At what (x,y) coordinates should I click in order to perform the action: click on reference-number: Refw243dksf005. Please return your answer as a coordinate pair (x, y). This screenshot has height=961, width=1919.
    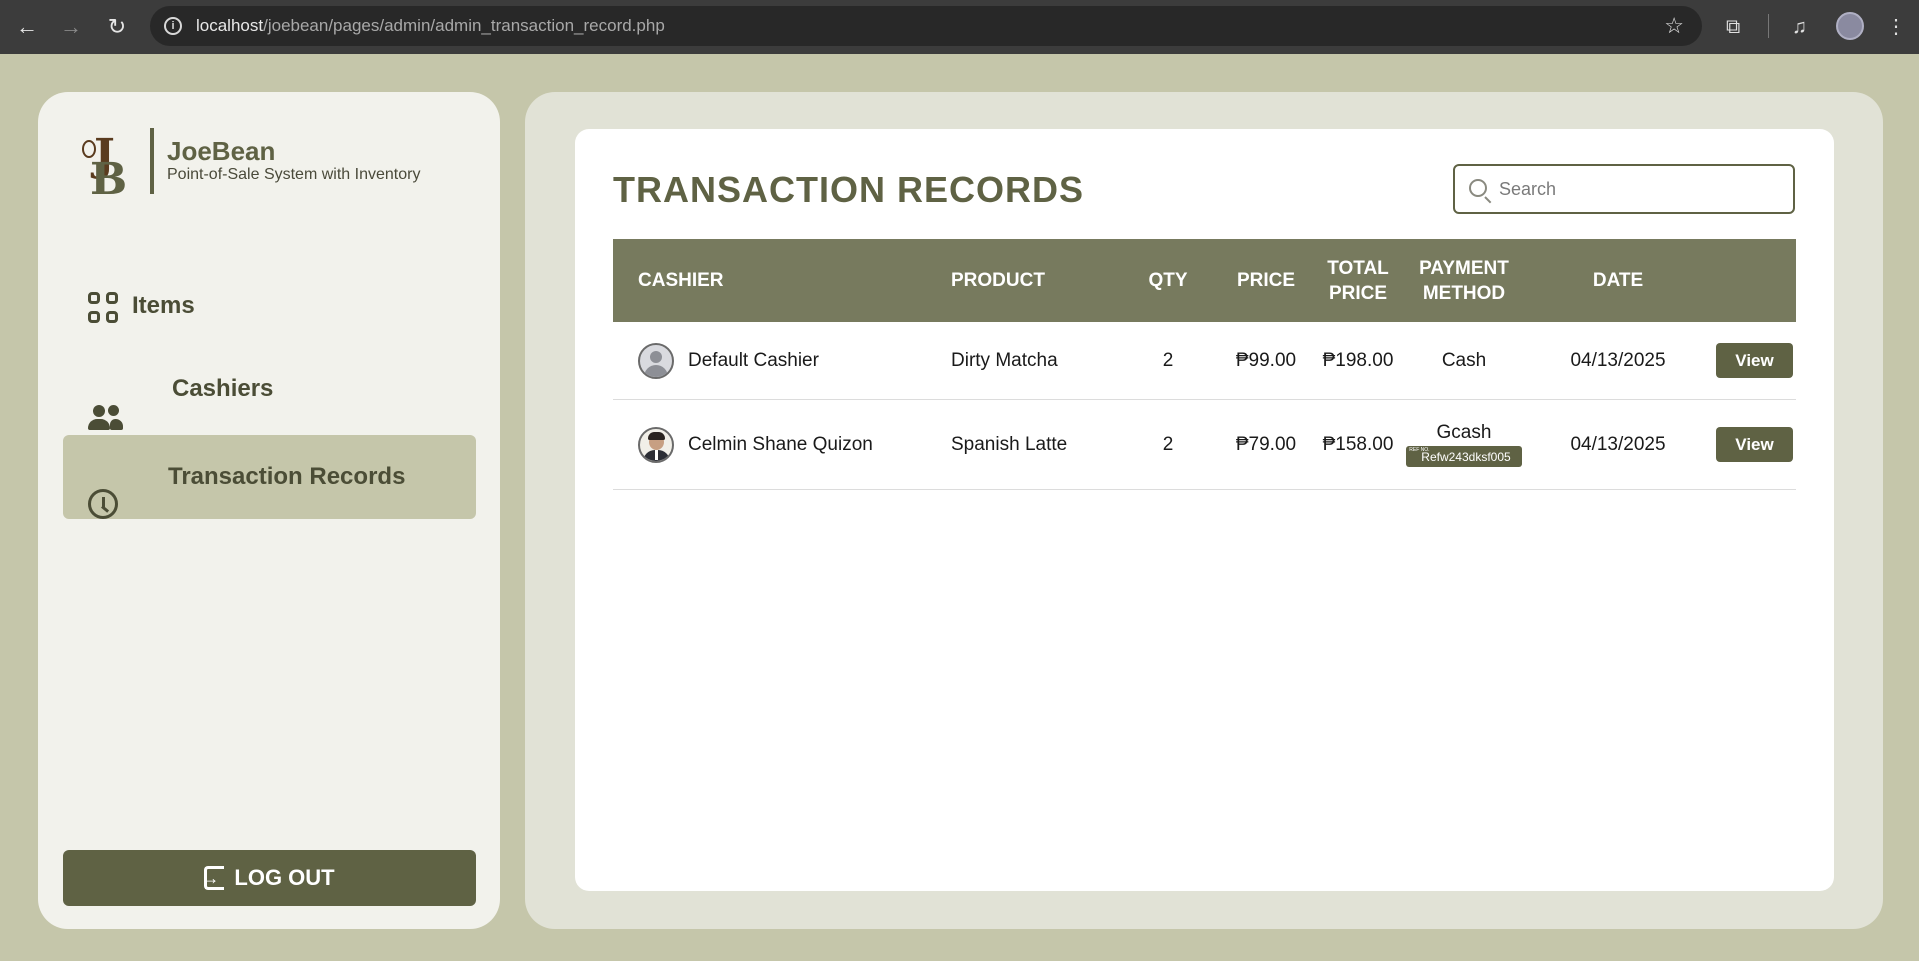
    Looking at the image, I should click on (1466, 457).